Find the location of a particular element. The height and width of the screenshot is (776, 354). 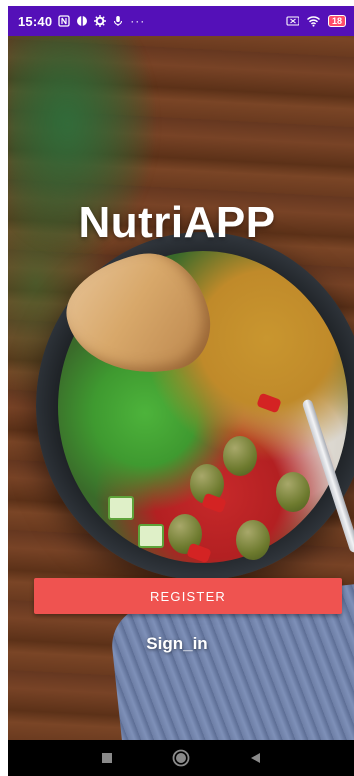

navigation-bar is located at coordinates (181, 758).